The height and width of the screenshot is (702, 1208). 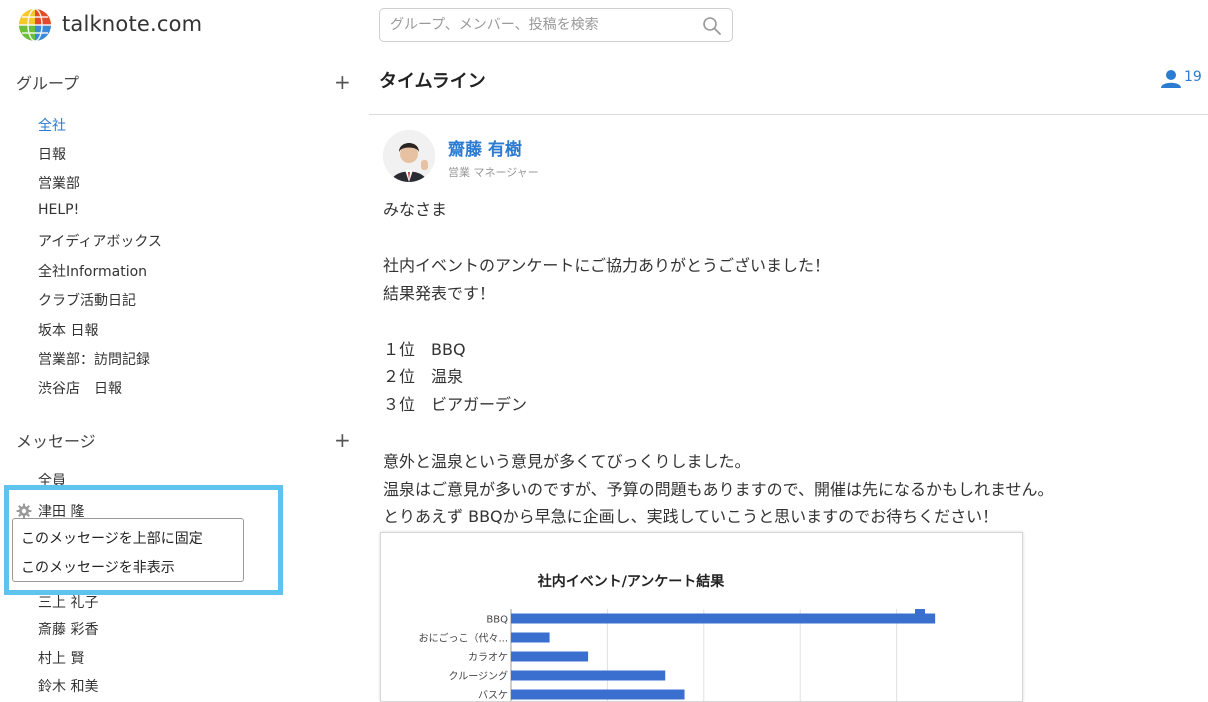 I want to click on sidebar-message-item: 鈴木 和美, so click(x=68, y=686).